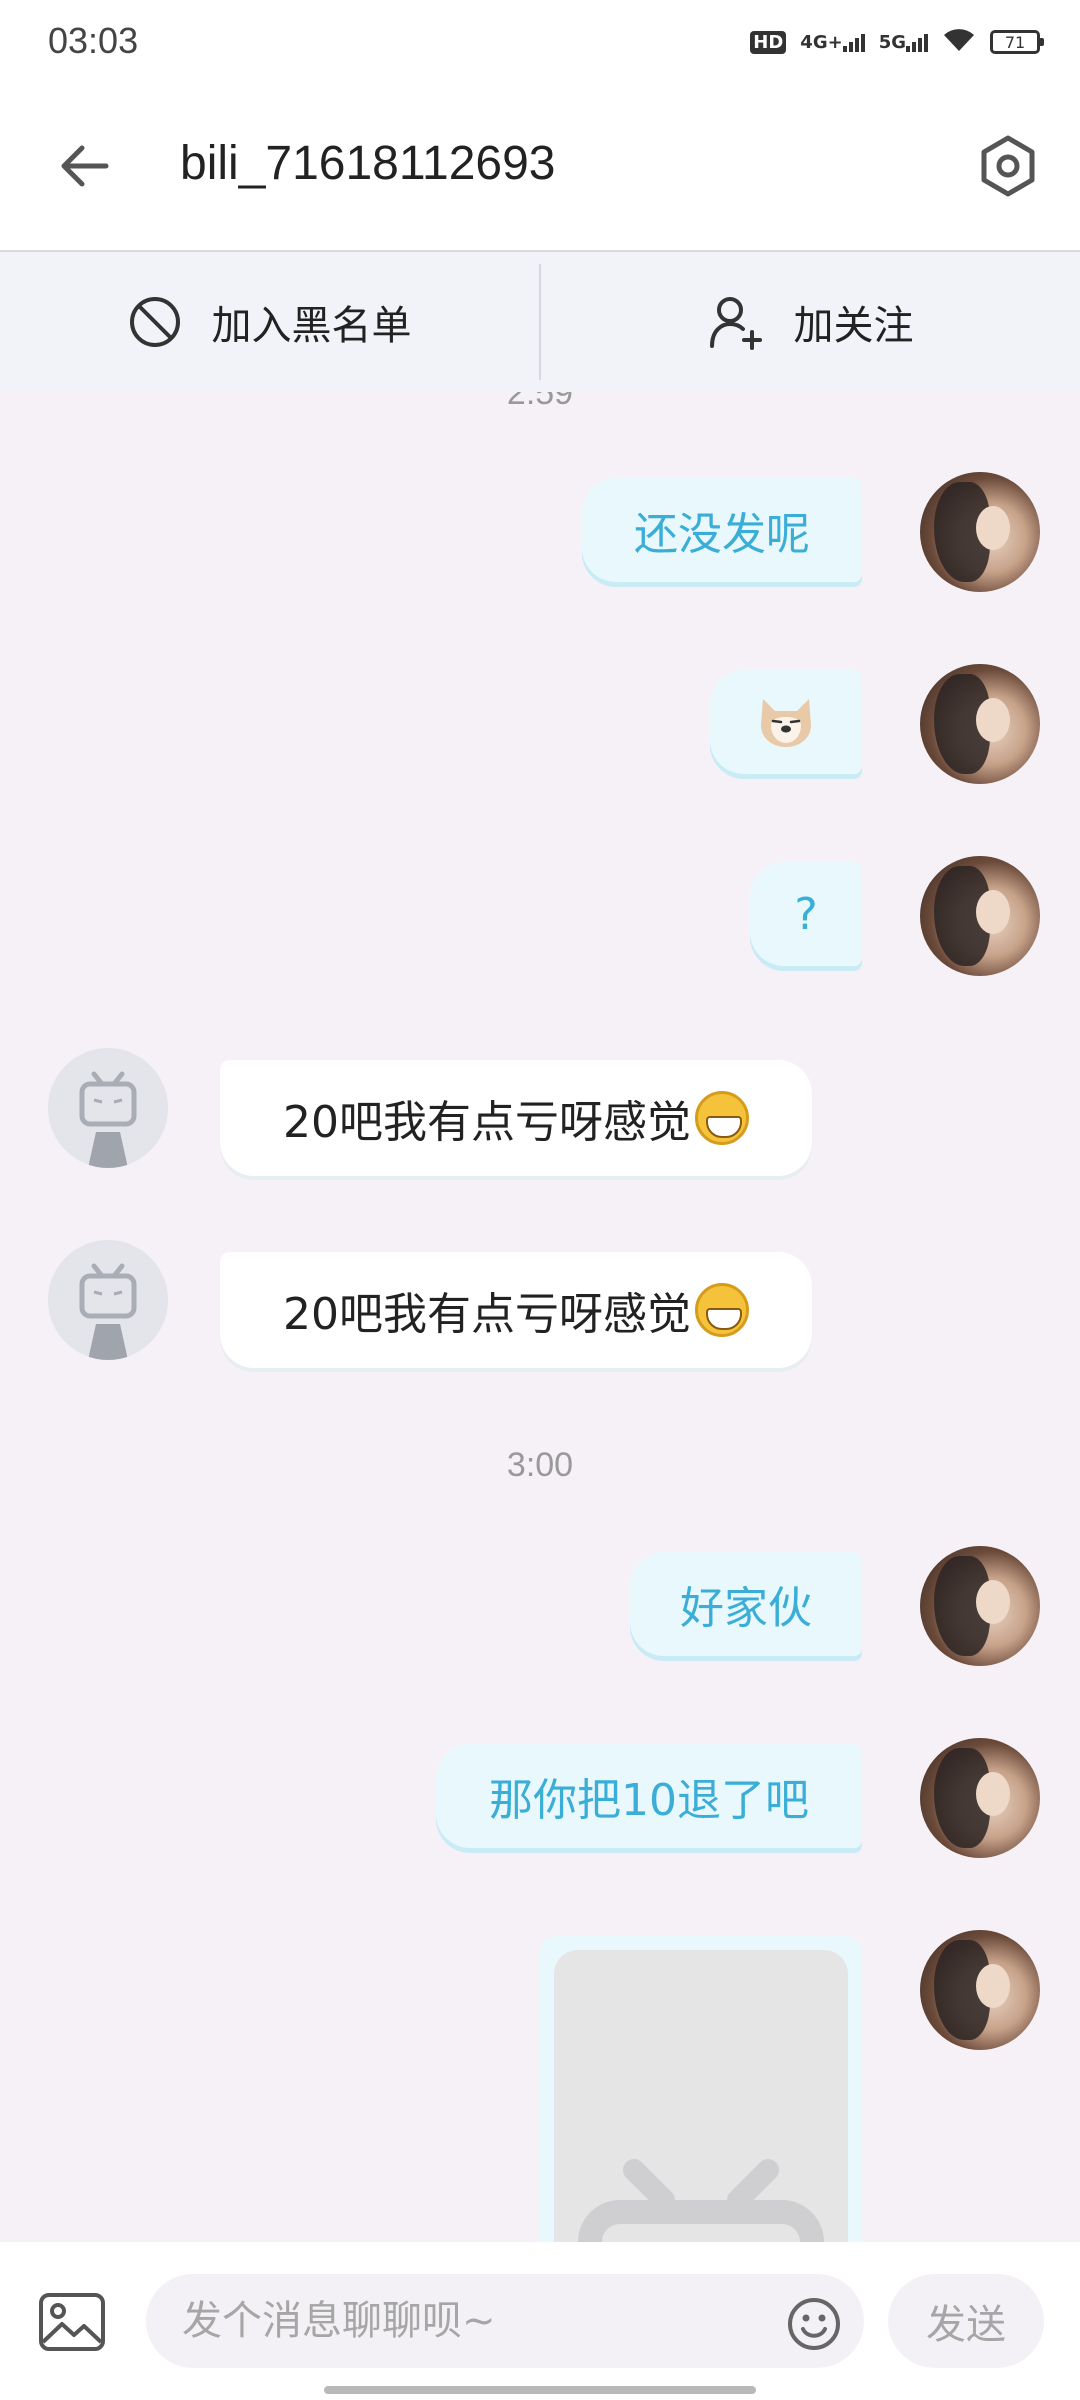  What do you see at coordinates (368, 163) in the screenshot?
I see `conversation-title: bili_71618112693` at bounding box center [368, 163].